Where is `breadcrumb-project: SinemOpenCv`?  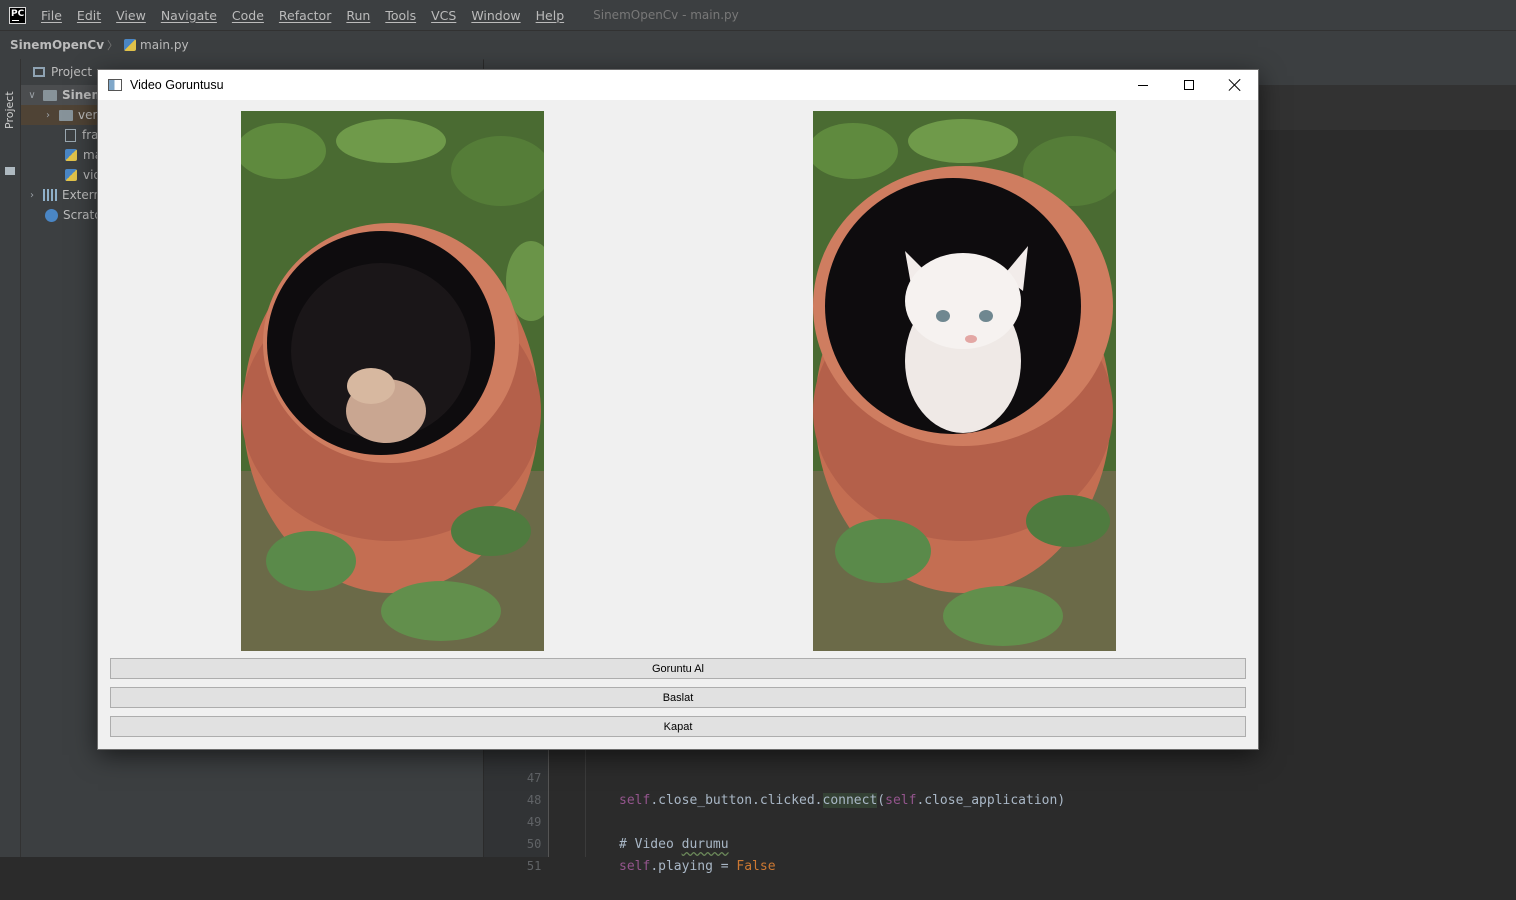 breadcrumb-project: SinemOpenCv is located at coordinates (57, 45).